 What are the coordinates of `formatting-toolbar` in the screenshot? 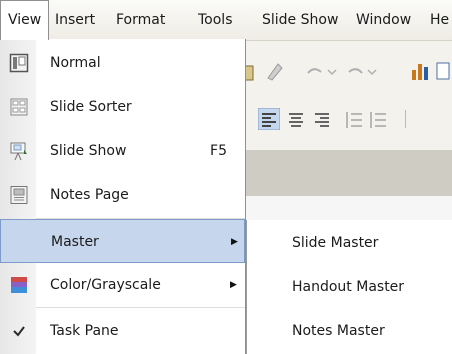 It's located at (346, 118).